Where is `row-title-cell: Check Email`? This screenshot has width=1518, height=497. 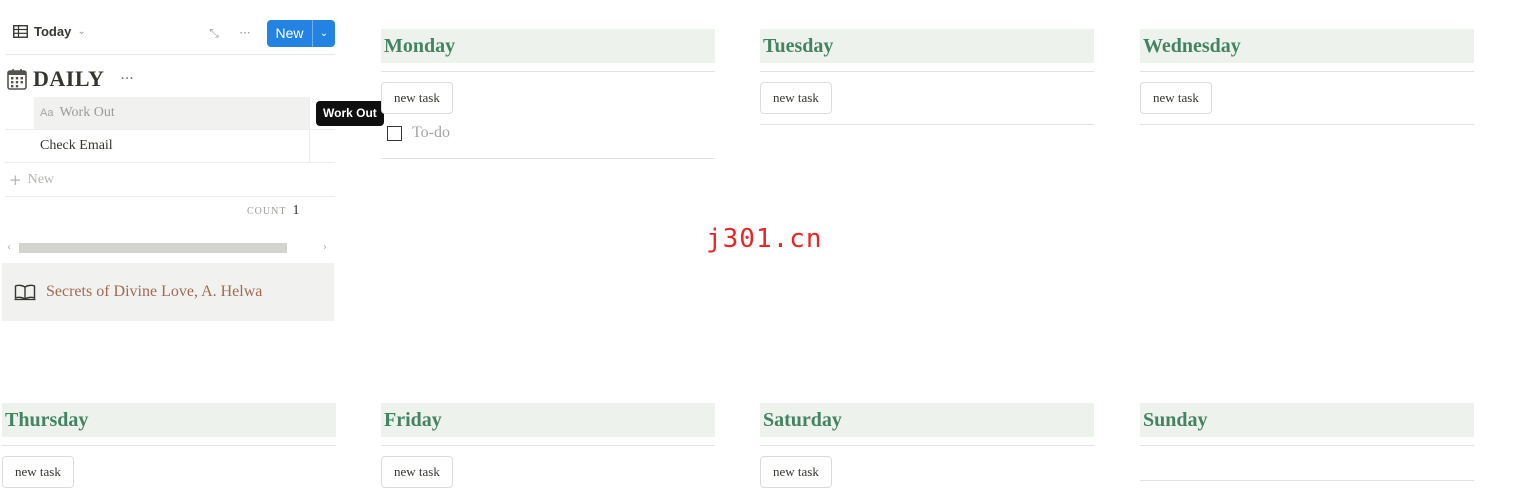
row-title-cell: Check Email is located at coordinates (172, 146).